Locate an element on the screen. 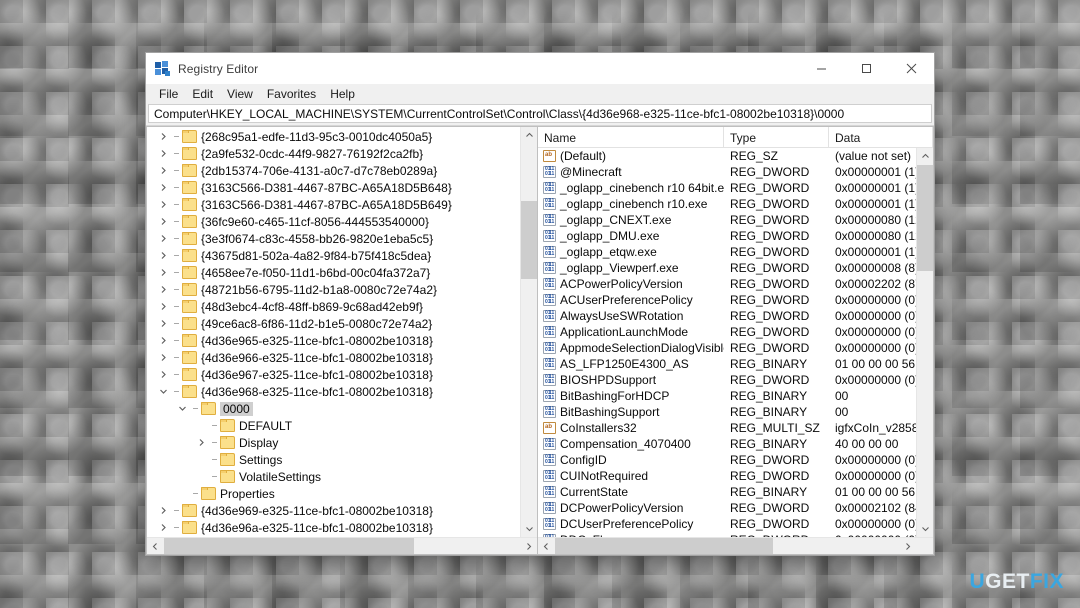 The image size is (1080, 608). tree-hscroll-left-icon is located at coordinates (155, 546).